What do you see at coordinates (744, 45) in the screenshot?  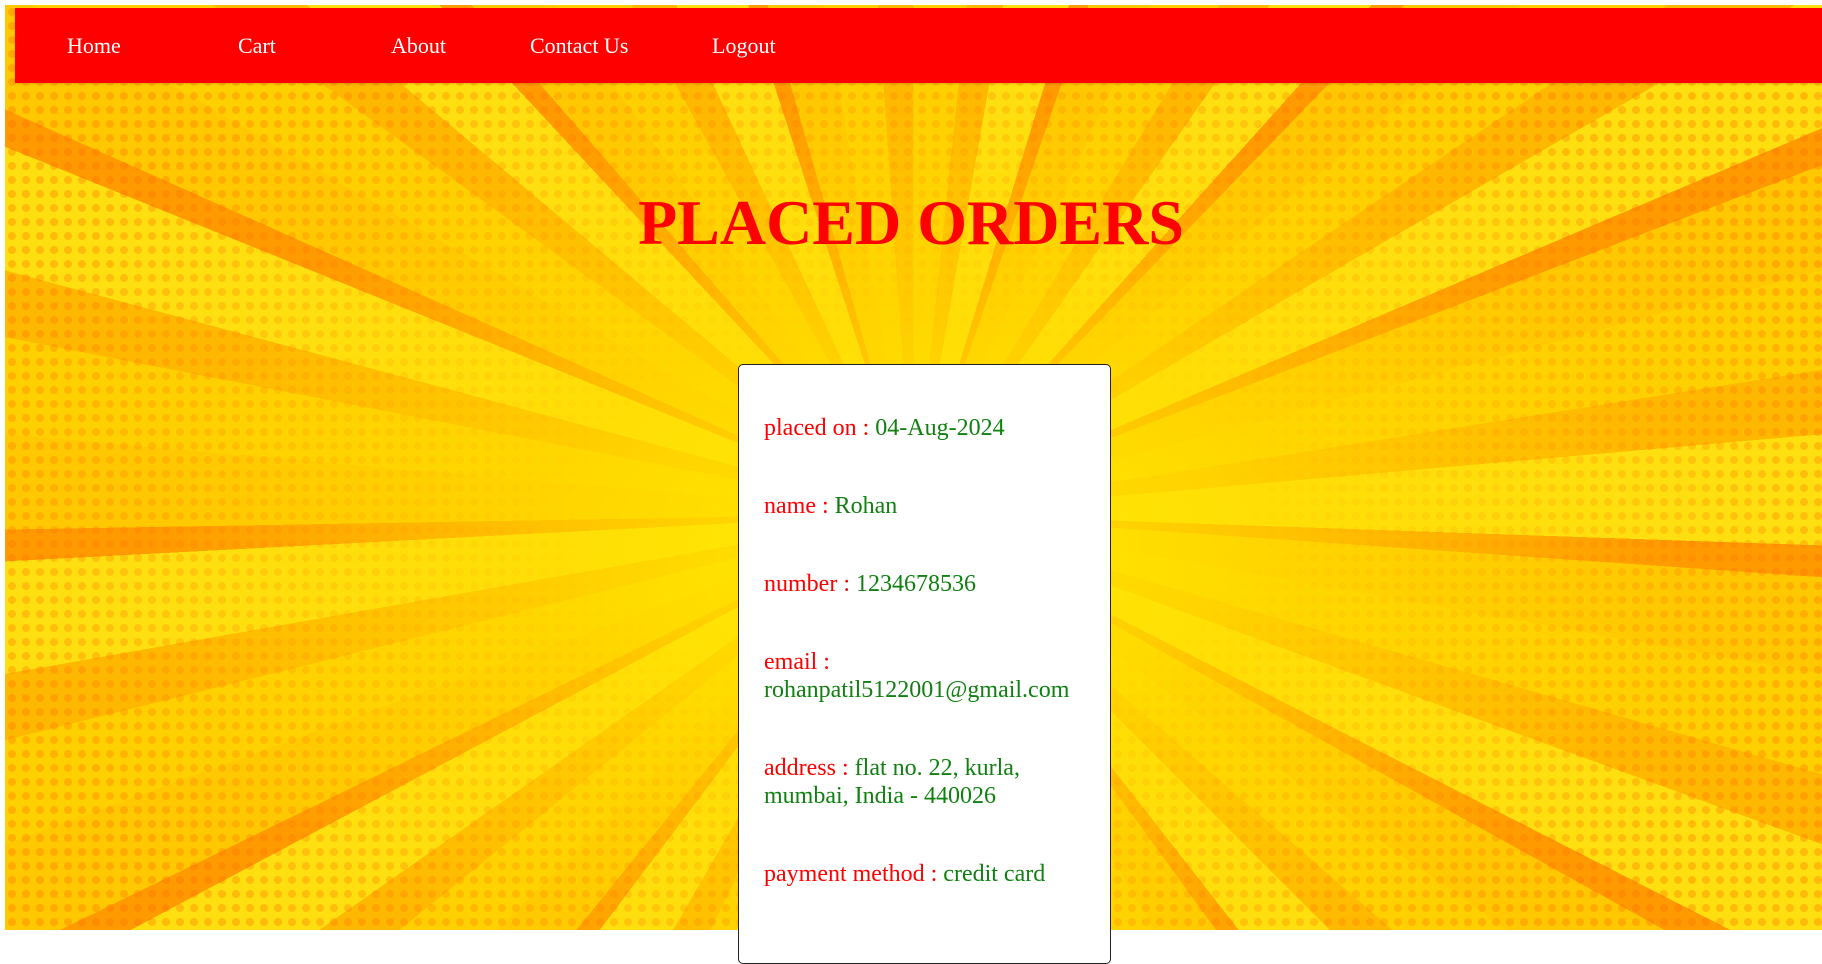 I see `nav-logout-link: Logout` at bounding box center [744, 45].